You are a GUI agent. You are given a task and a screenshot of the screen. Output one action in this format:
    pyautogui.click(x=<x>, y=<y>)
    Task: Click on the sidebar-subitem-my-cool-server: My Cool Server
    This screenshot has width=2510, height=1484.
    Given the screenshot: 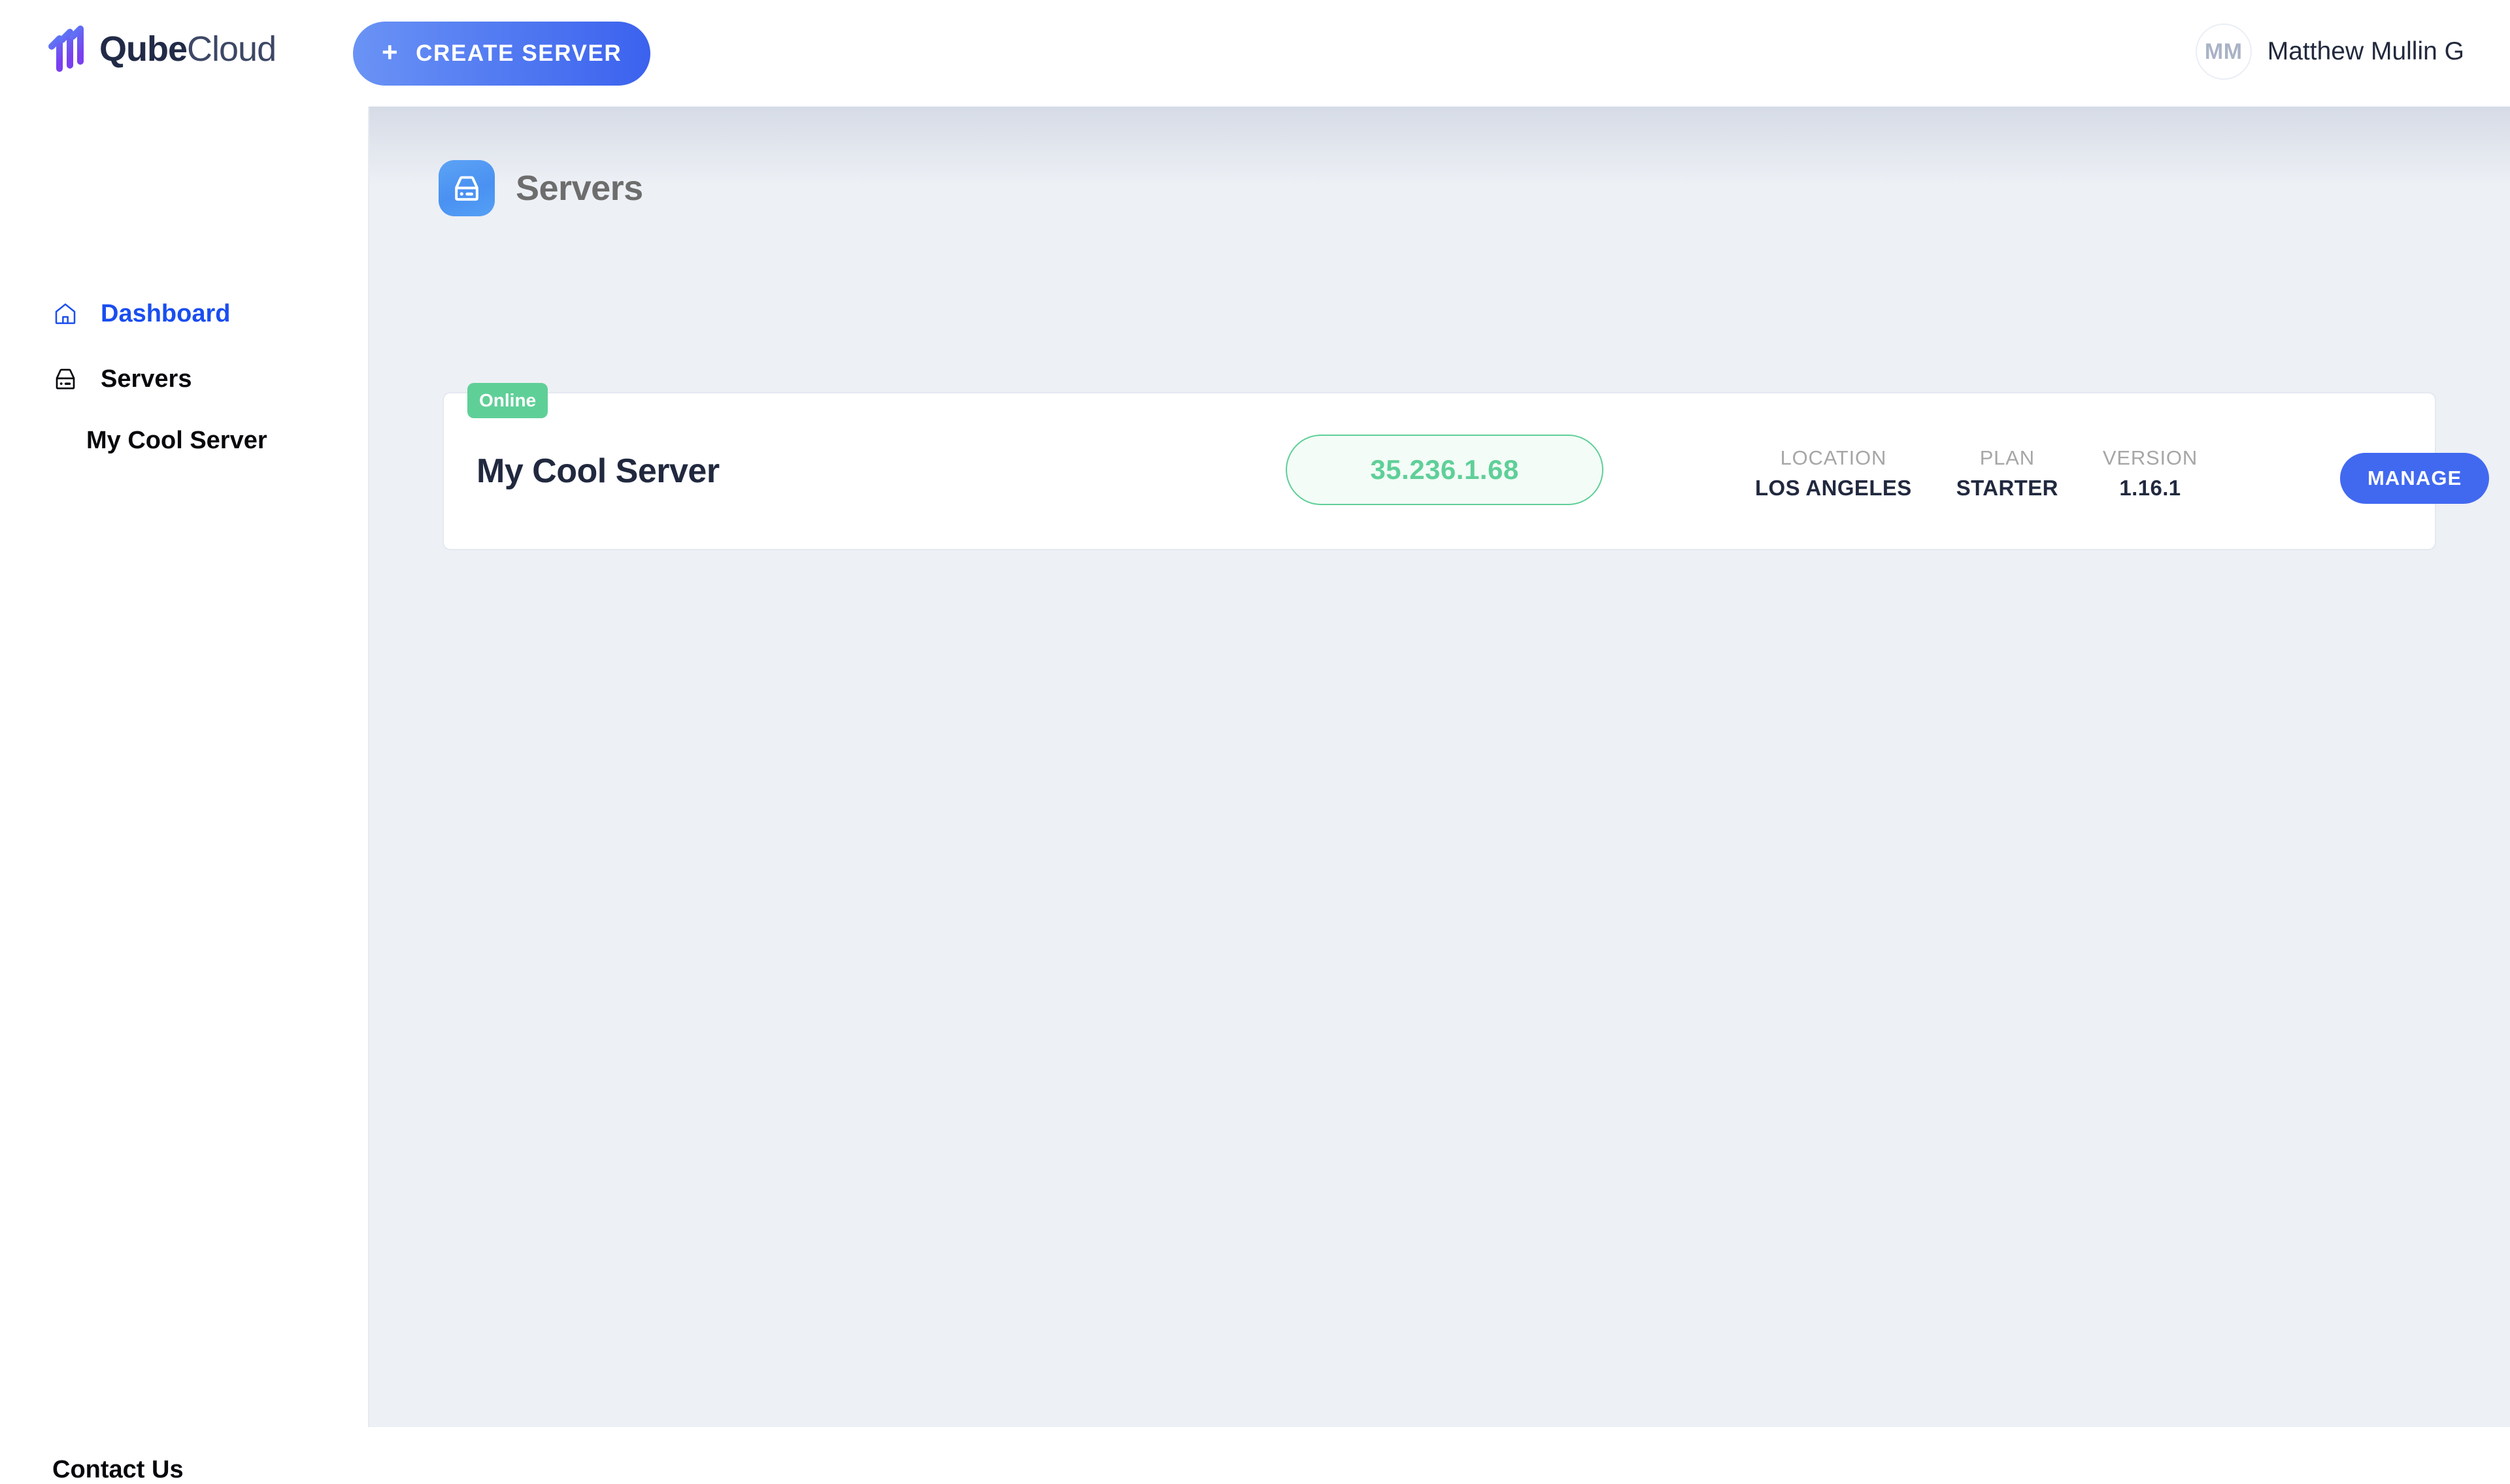 What is the action you would take?
    pyautogui.click(x=176, y=440)
    